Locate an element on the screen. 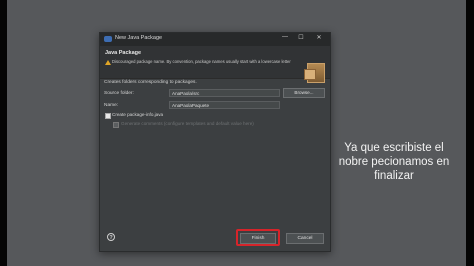  package-name-field: AnaPaolaPaquete is located at coordinates (224, 105).